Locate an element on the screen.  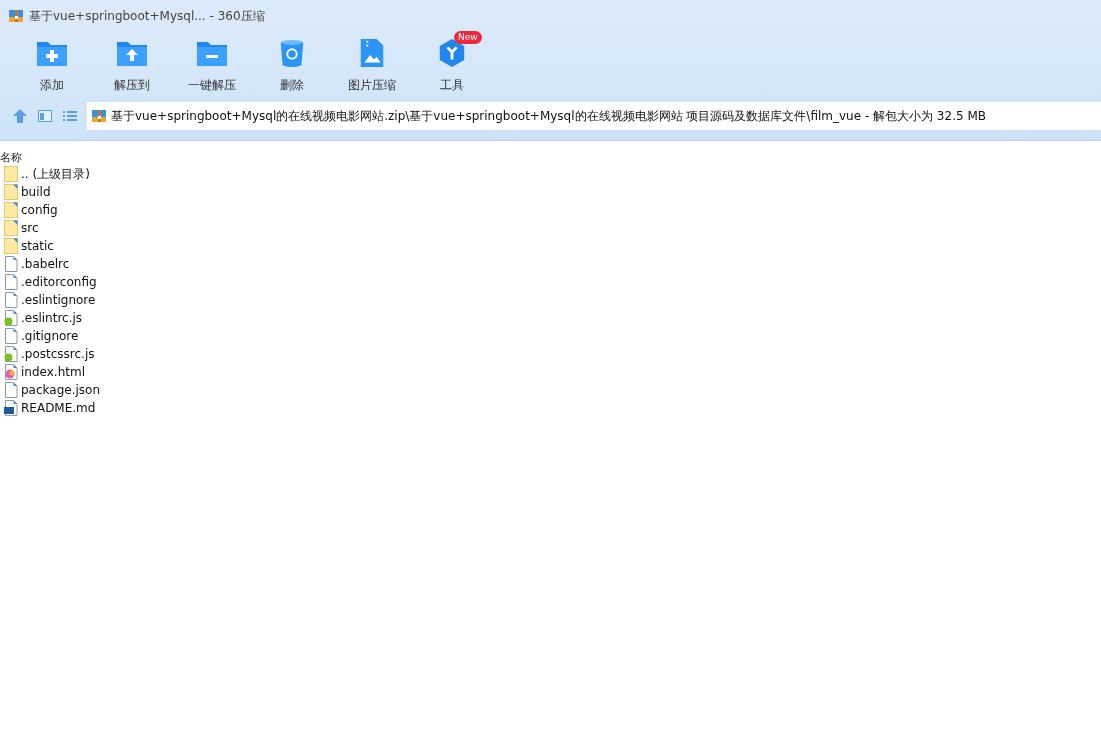
file-name: .gitignore is located at coordinates (50, 336).